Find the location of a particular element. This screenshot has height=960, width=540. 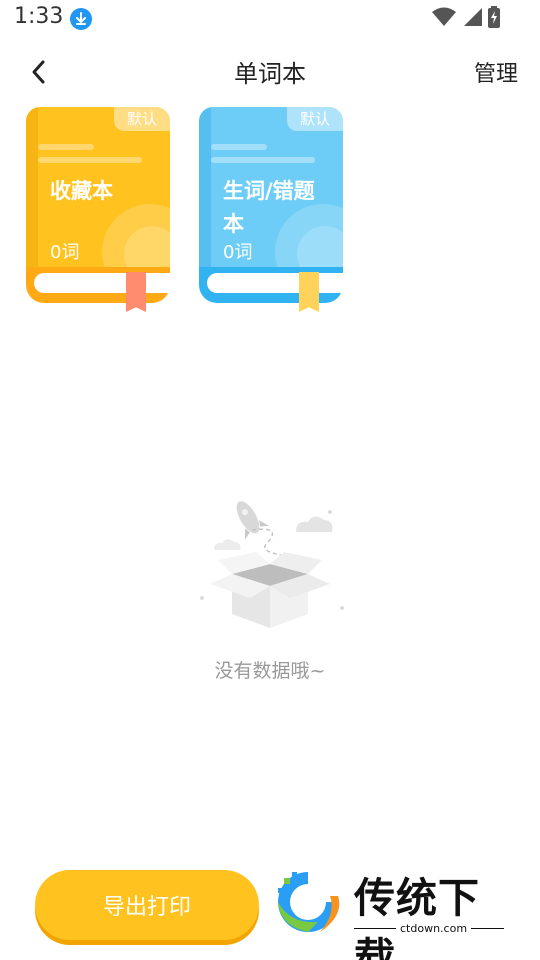

empty-state-text: 没有数据哦~ is located at coordinates (270, 671).